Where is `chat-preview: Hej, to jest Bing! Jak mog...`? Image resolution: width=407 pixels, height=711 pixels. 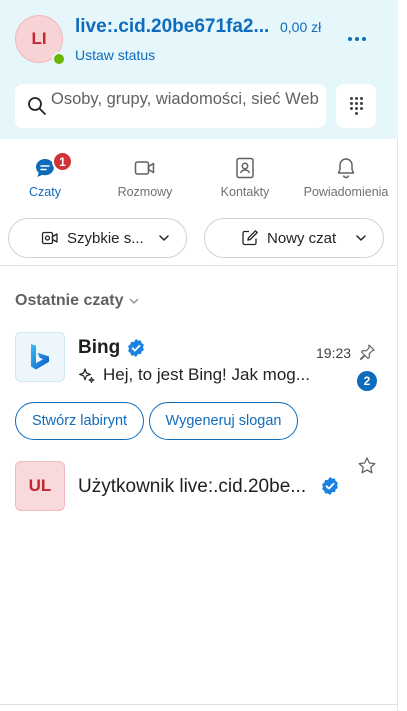 chat-preview: Hej, to jest Bing! Jak mog... is located at coordinates (206, 374).